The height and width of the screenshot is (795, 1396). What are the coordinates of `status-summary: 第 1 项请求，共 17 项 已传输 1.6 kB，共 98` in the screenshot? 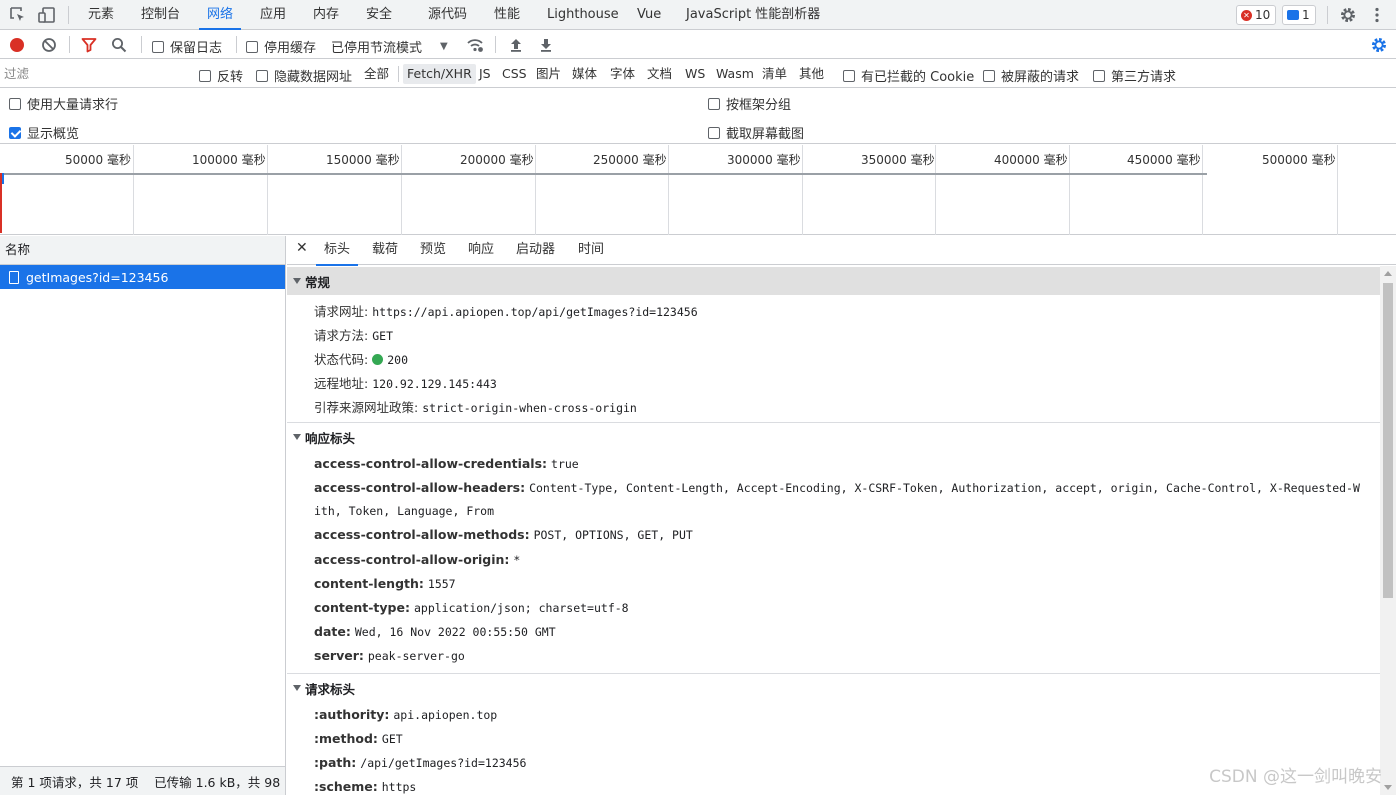 It's located at (146, 782).